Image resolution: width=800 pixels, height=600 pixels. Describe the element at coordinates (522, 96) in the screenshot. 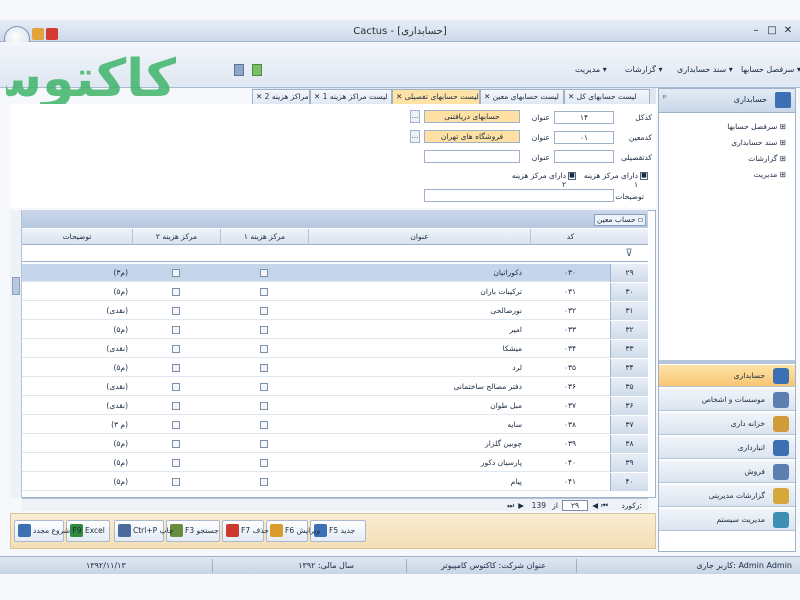

I see `tab-moein: ✕ لیست حسابهای معین` at that location.